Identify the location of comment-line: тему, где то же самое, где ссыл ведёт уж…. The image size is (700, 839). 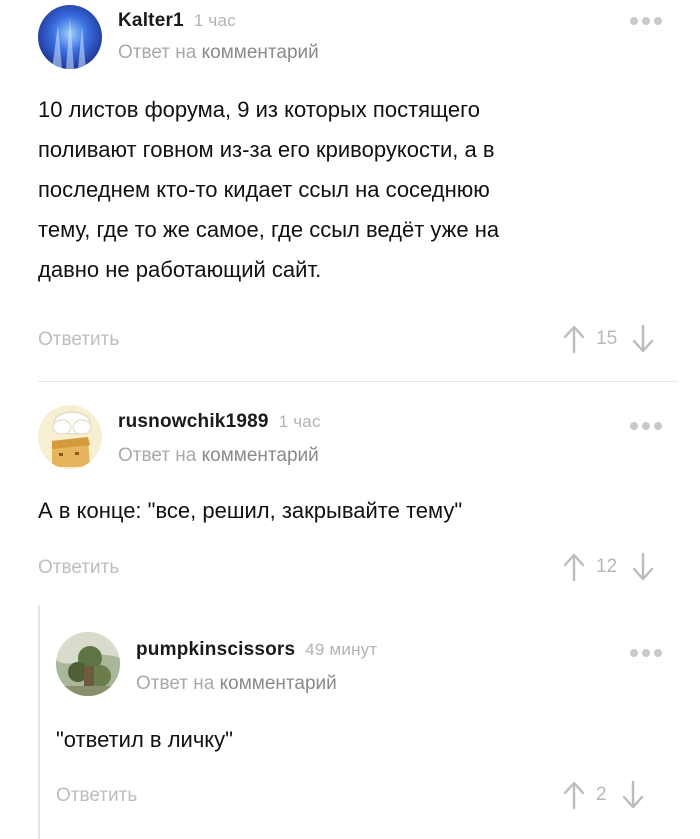
(269, 229).